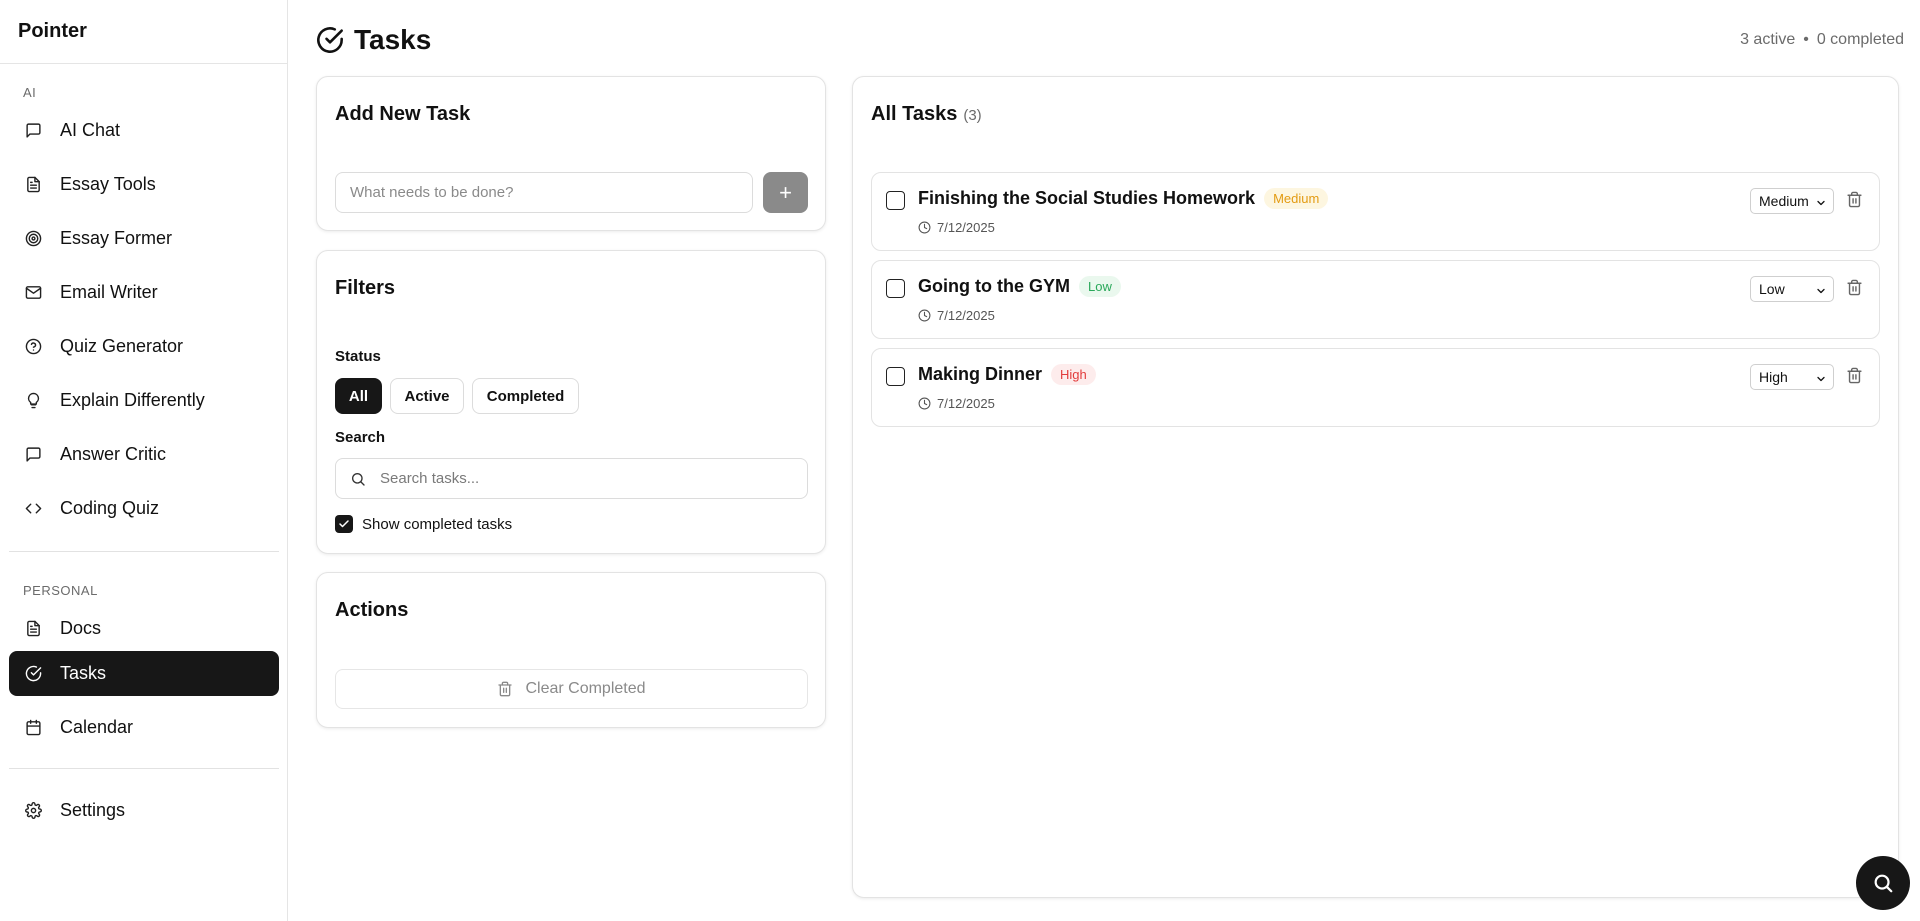 This screenshot has height=921, width=1920. What do you see at coordinates (994, 286) in the screenshot?
I see `task-title: Going to the GYM` at bounding box center [994, 286].